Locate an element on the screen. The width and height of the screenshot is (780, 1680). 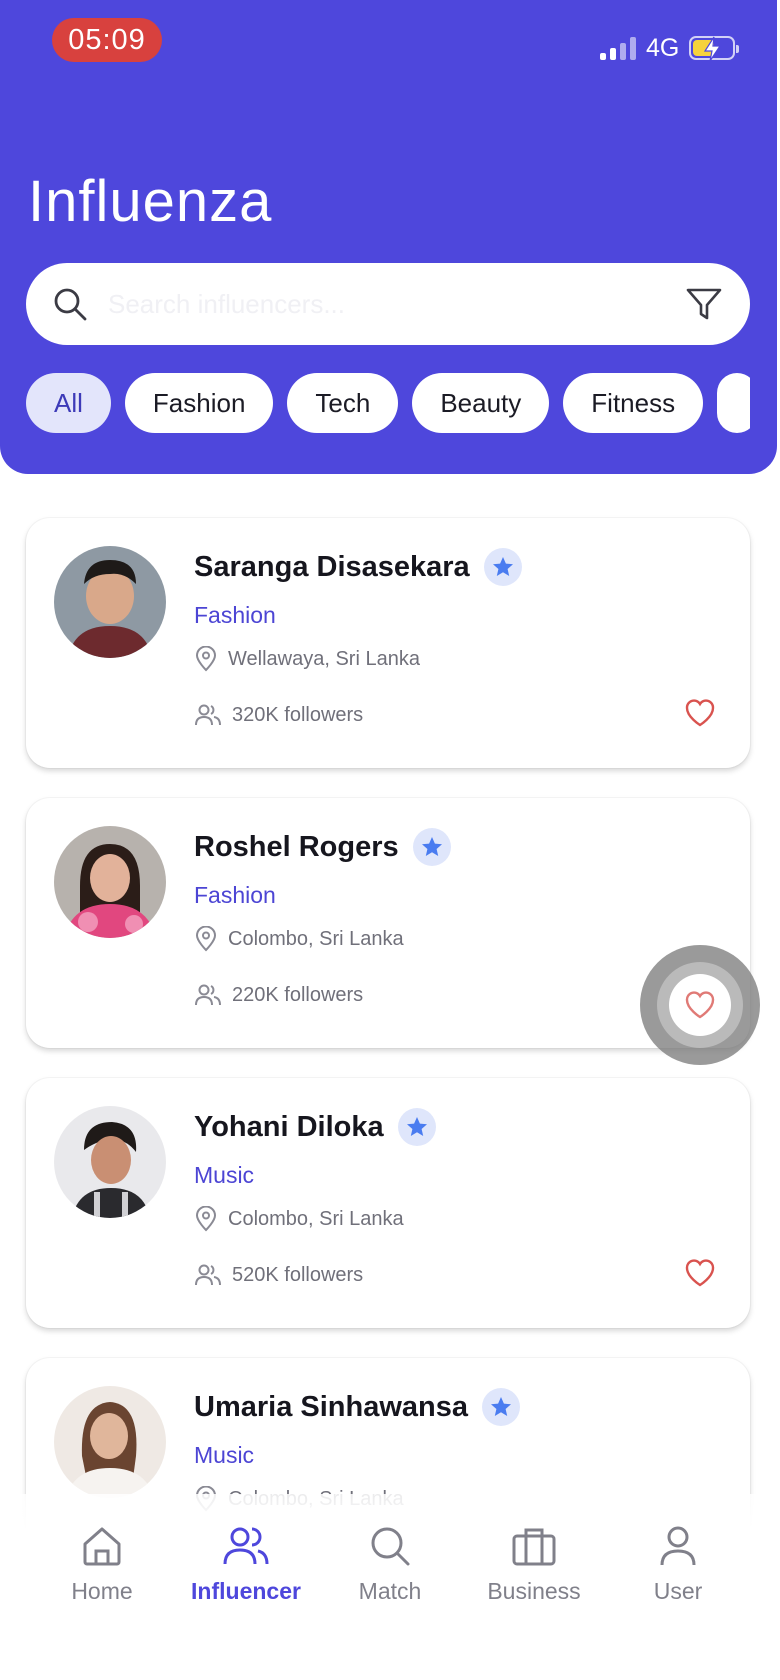
nav-home: Home is located at coordinates (102, 1602).